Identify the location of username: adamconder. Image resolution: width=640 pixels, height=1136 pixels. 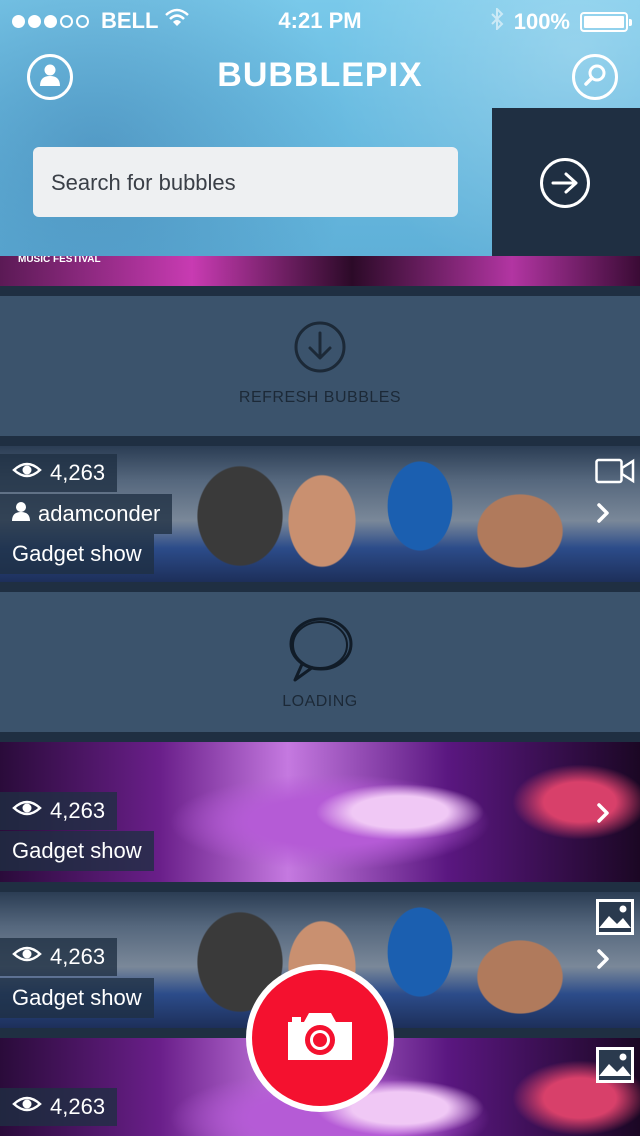
(99, 513).